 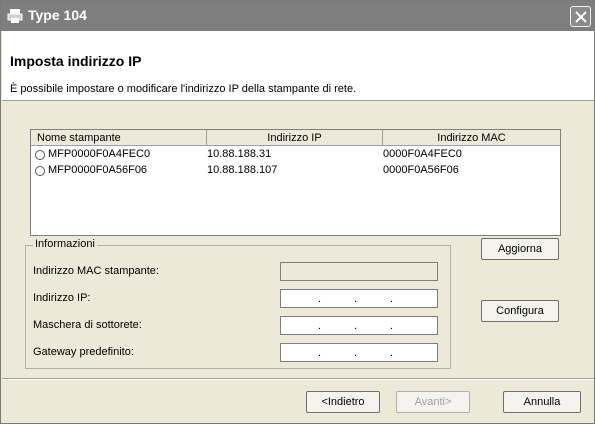 What do you see at coordinates (298, 379) in the screenshot?
I see `footer-separator` at bounding box center [298, 379].